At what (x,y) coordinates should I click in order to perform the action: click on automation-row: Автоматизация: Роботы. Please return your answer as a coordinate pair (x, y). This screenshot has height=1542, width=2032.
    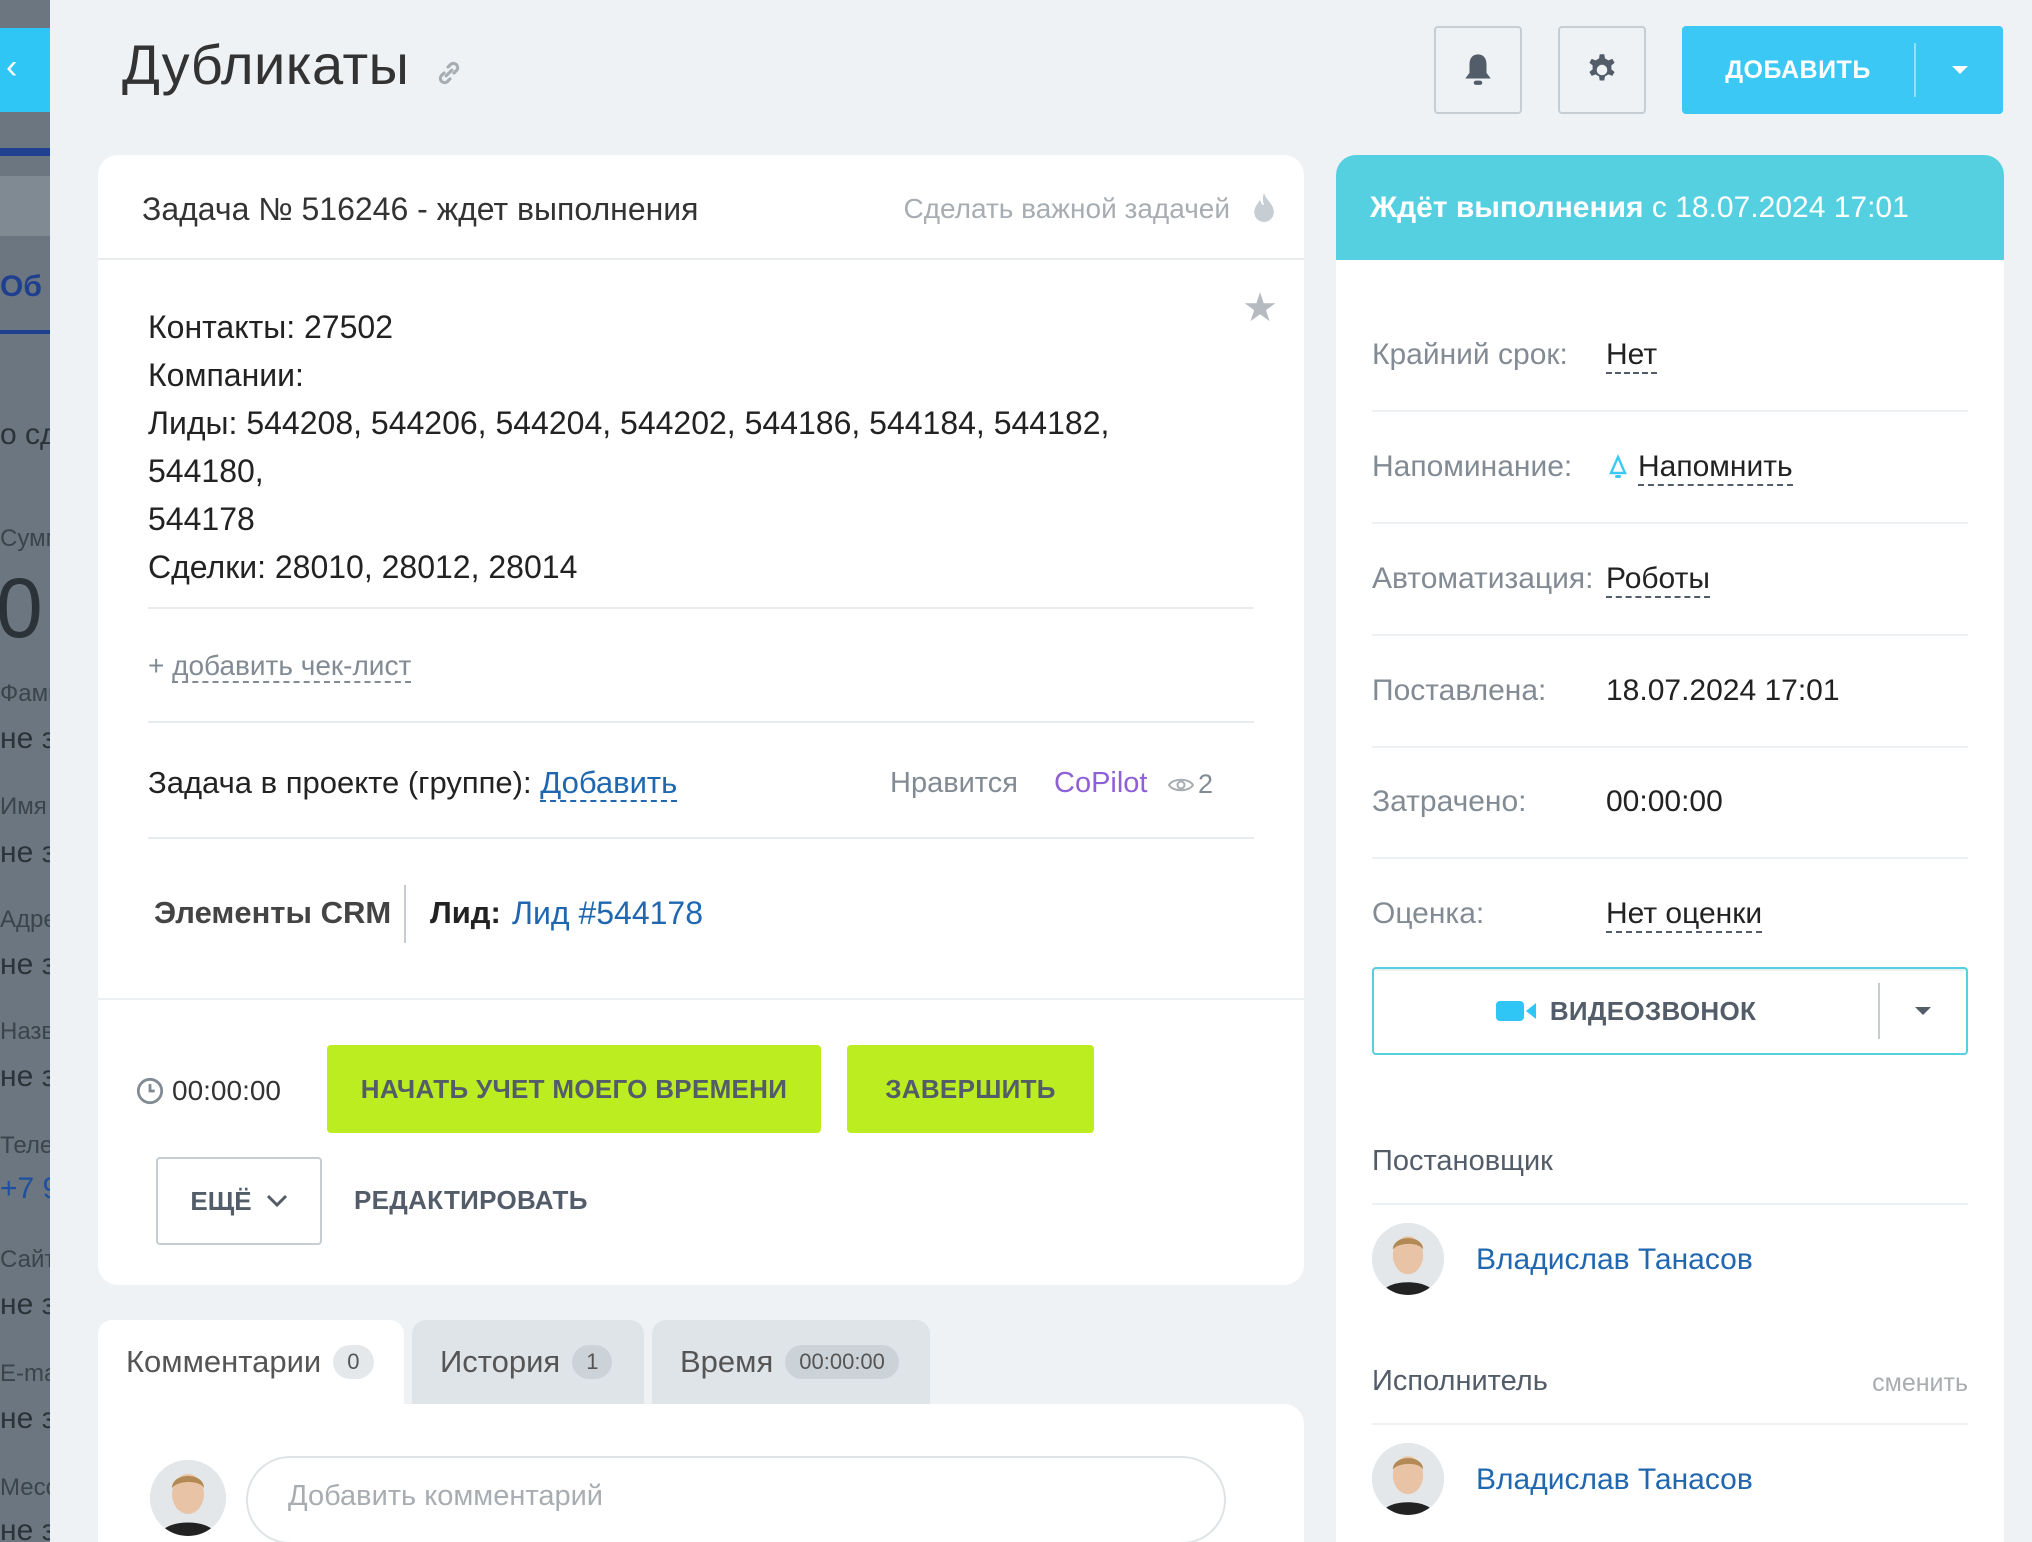
    Looking at the image, I should click on (1670, 580).